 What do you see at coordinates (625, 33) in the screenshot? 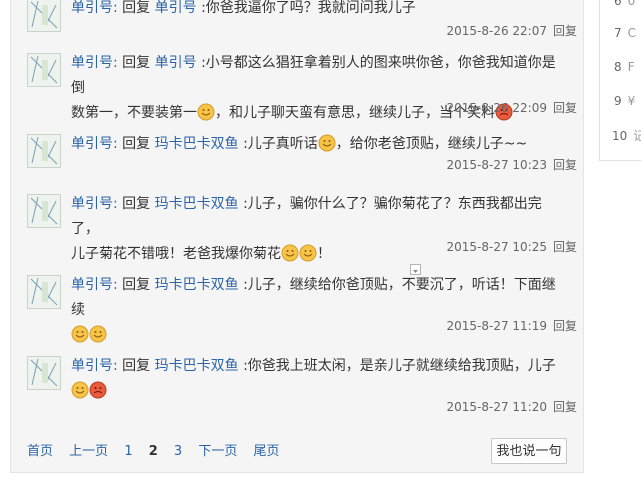
I see `sidebar-item: 7C` at bounding box center [625, 33].